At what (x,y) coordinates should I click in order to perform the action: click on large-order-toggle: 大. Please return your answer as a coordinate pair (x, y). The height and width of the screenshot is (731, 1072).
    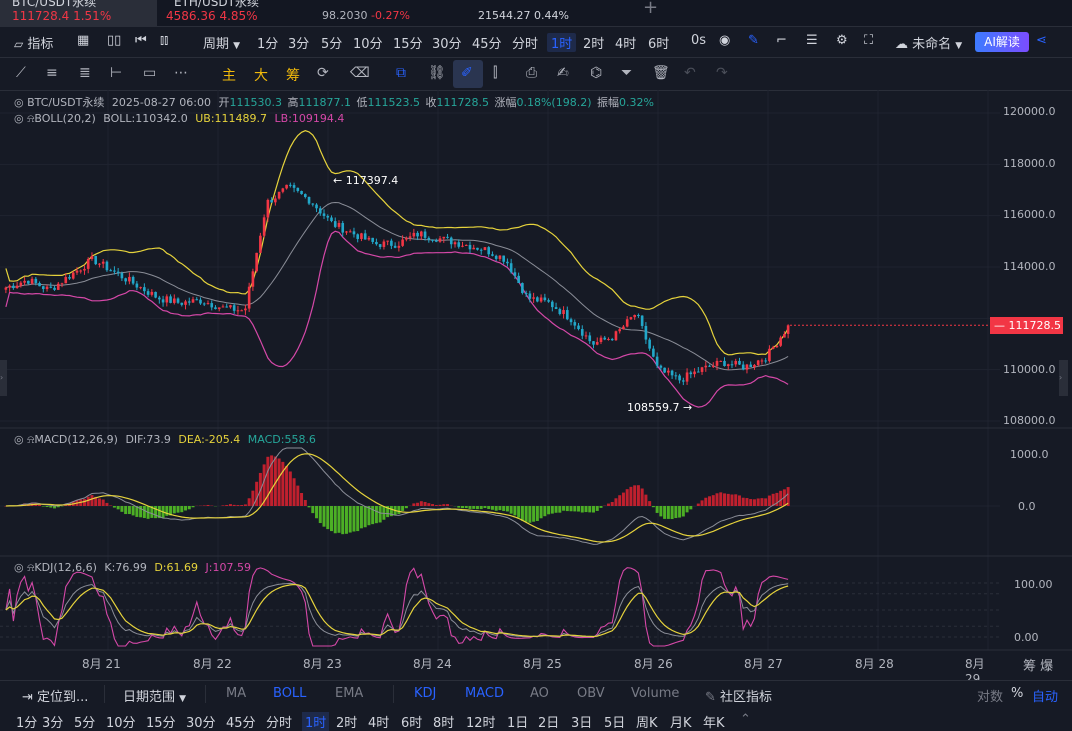
    Looking at the image, I should click on (261, 75).